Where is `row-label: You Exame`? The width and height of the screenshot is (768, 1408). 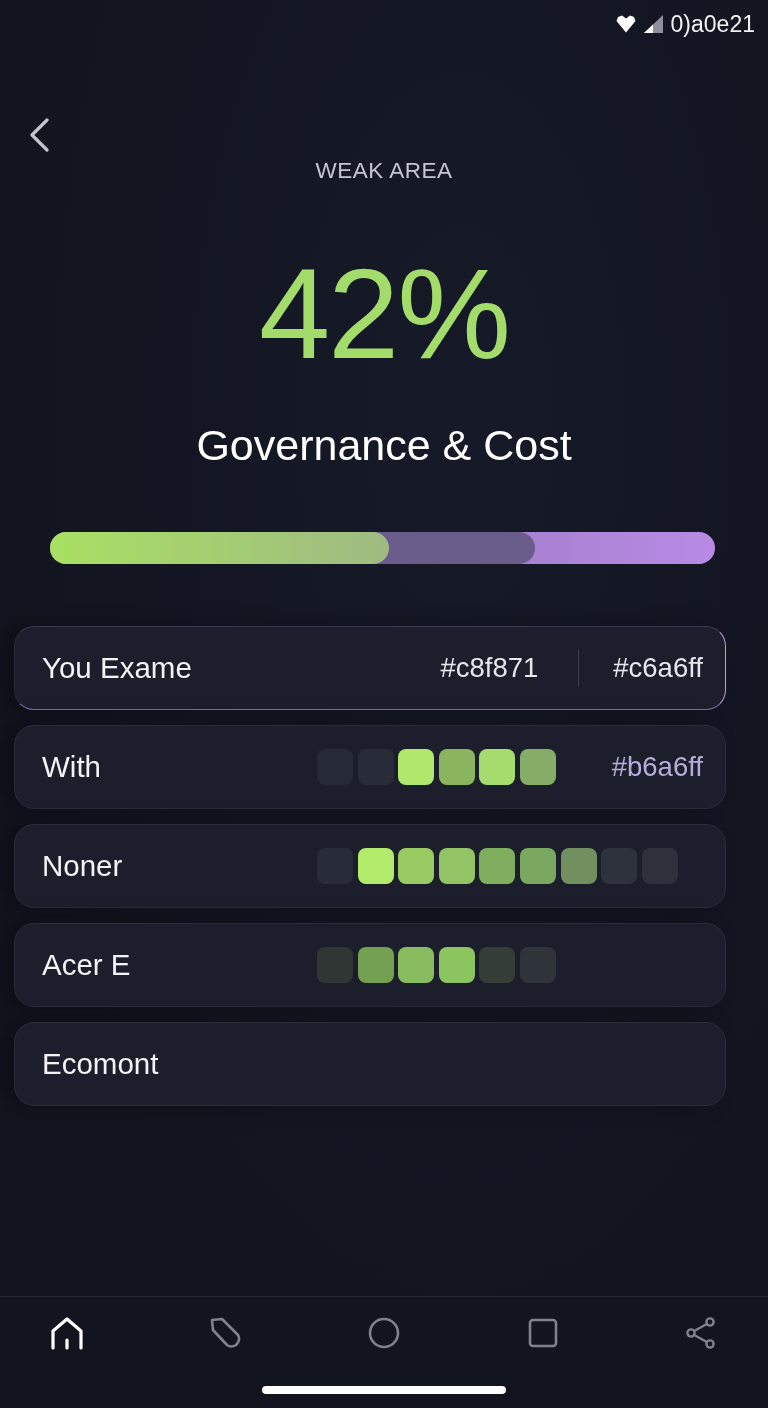 row-label: You Exame is located at coordinates (117, 667).